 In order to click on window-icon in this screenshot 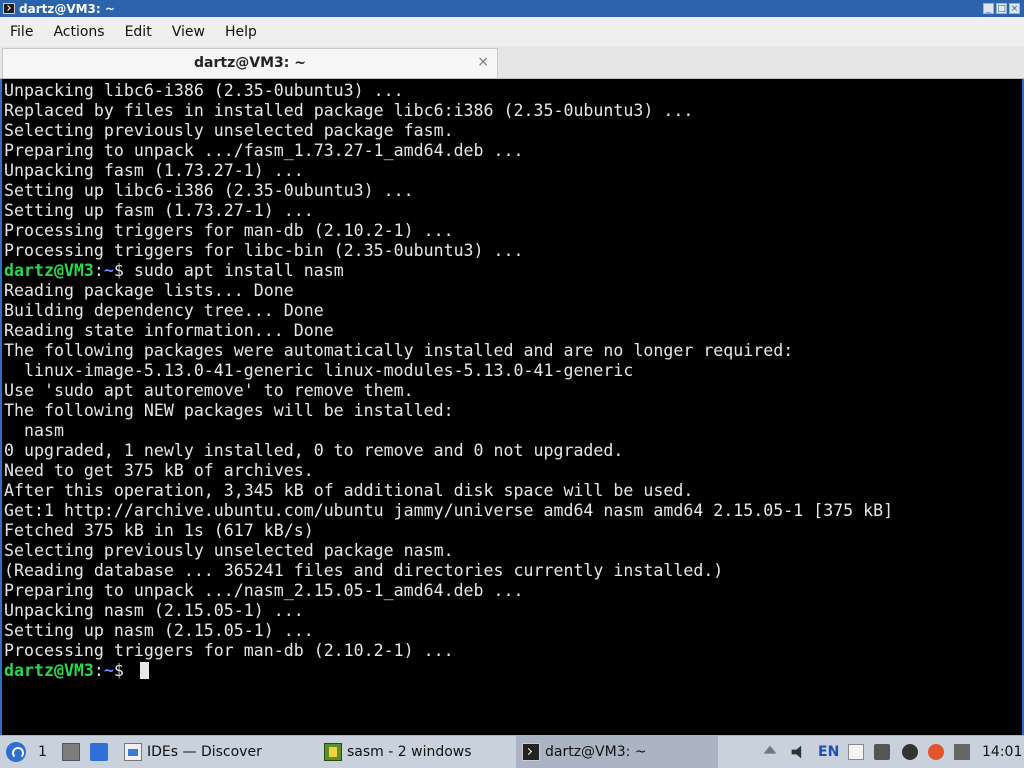, I will do `click(99, 752)`.